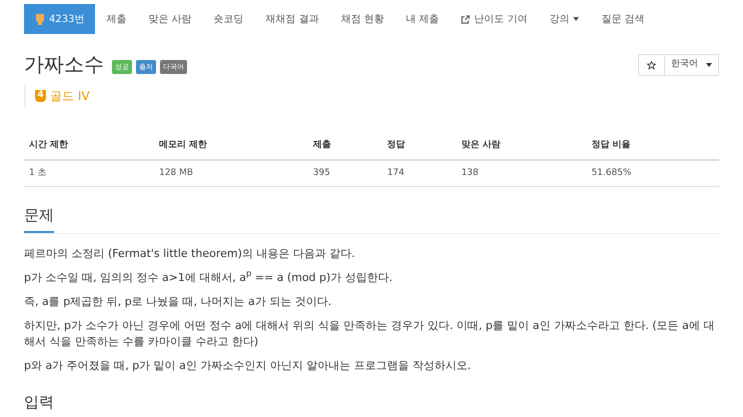 The width and height of the screenshot is (743, 417). What do you see at coordinates (231, 173) in the screenshot?
I see `table-cell: 128 MB` at bounding box center [231, 173].